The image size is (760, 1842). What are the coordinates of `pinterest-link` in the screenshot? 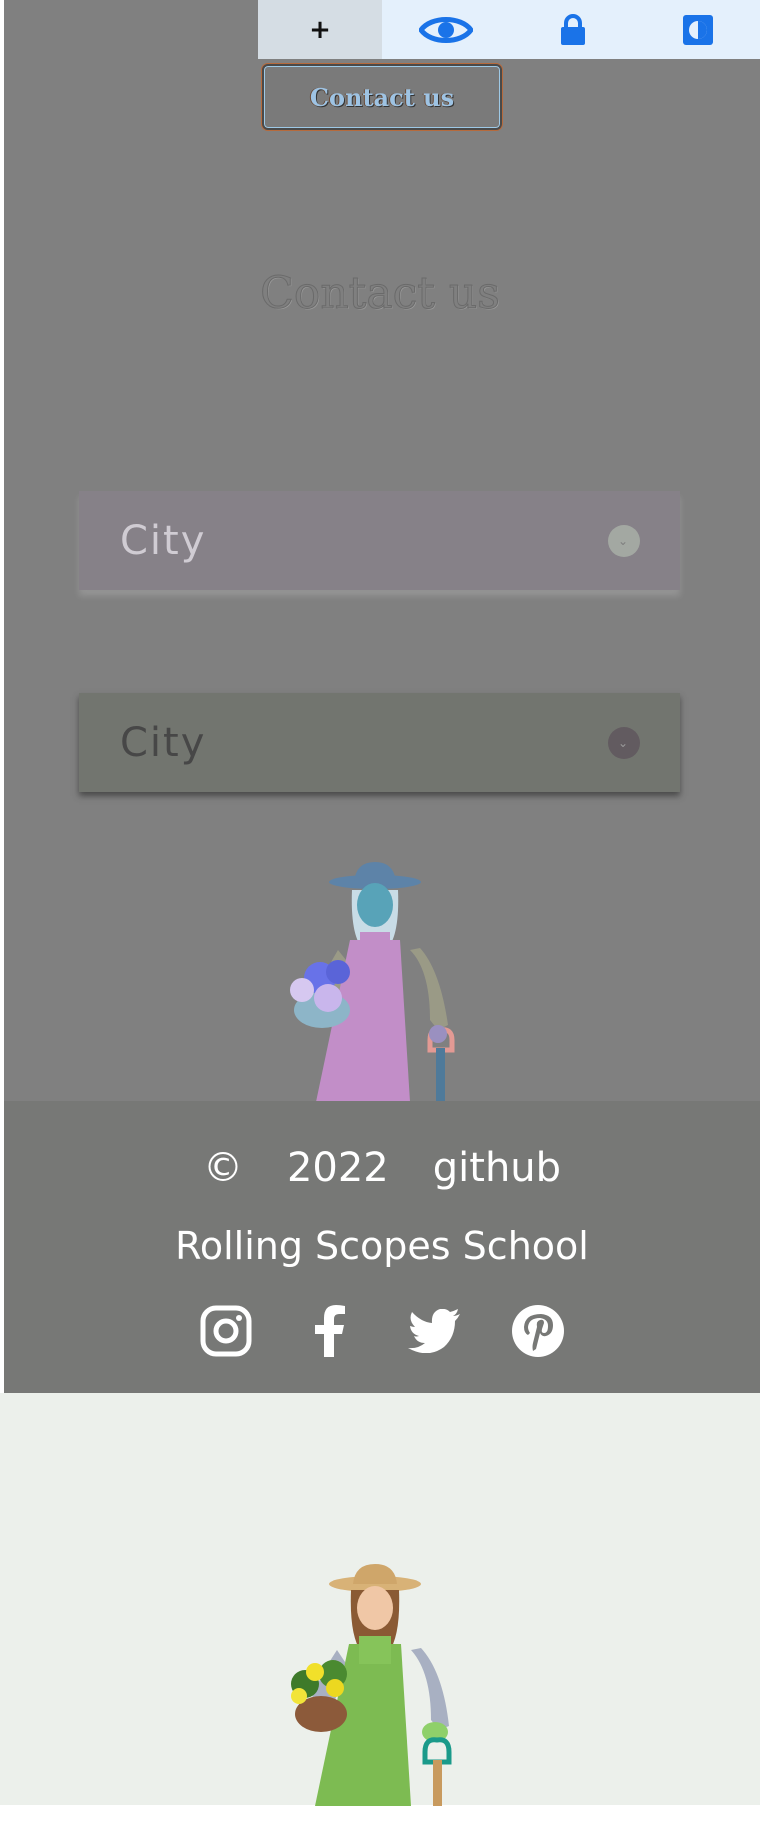 It's located at (538, 1331).